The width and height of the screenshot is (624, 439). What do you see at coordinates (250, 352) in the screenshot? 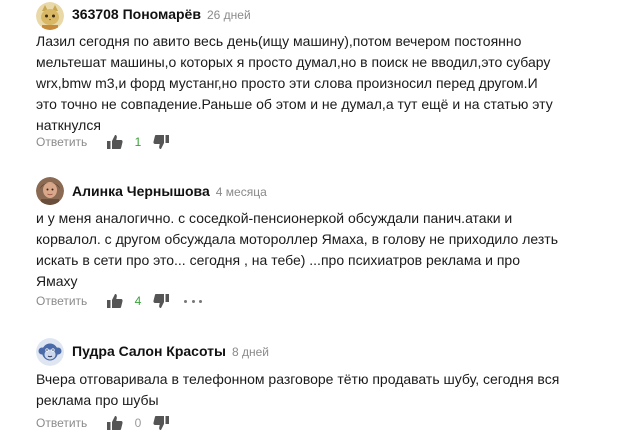
I see `comment-time: 8 дней` at bounding box center [250, 352].